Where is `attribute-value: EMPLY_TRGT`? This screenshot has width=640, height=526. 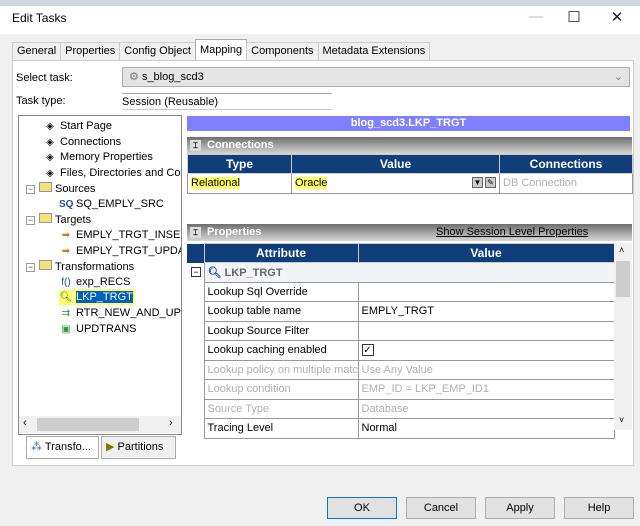 attribute-value: EMPLY_TRGT is located at coordinates (486, 311).